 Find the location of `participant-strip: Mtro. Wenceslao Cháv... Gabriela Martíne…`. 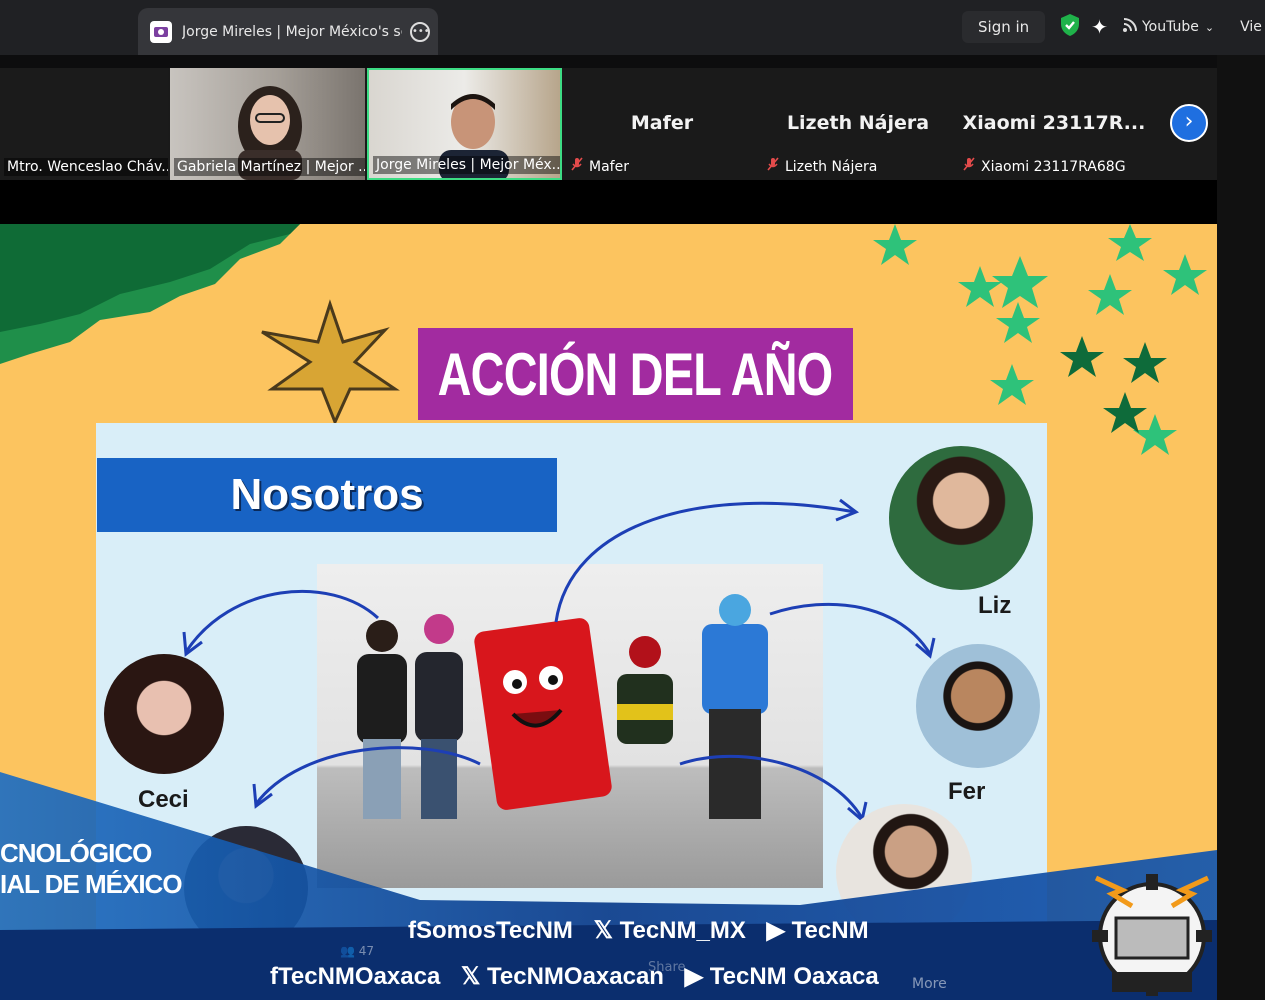

participant-strip: Mtro. Wenceslao Cháv... Gabriela Martíne… is located at coordinates (608, 124).